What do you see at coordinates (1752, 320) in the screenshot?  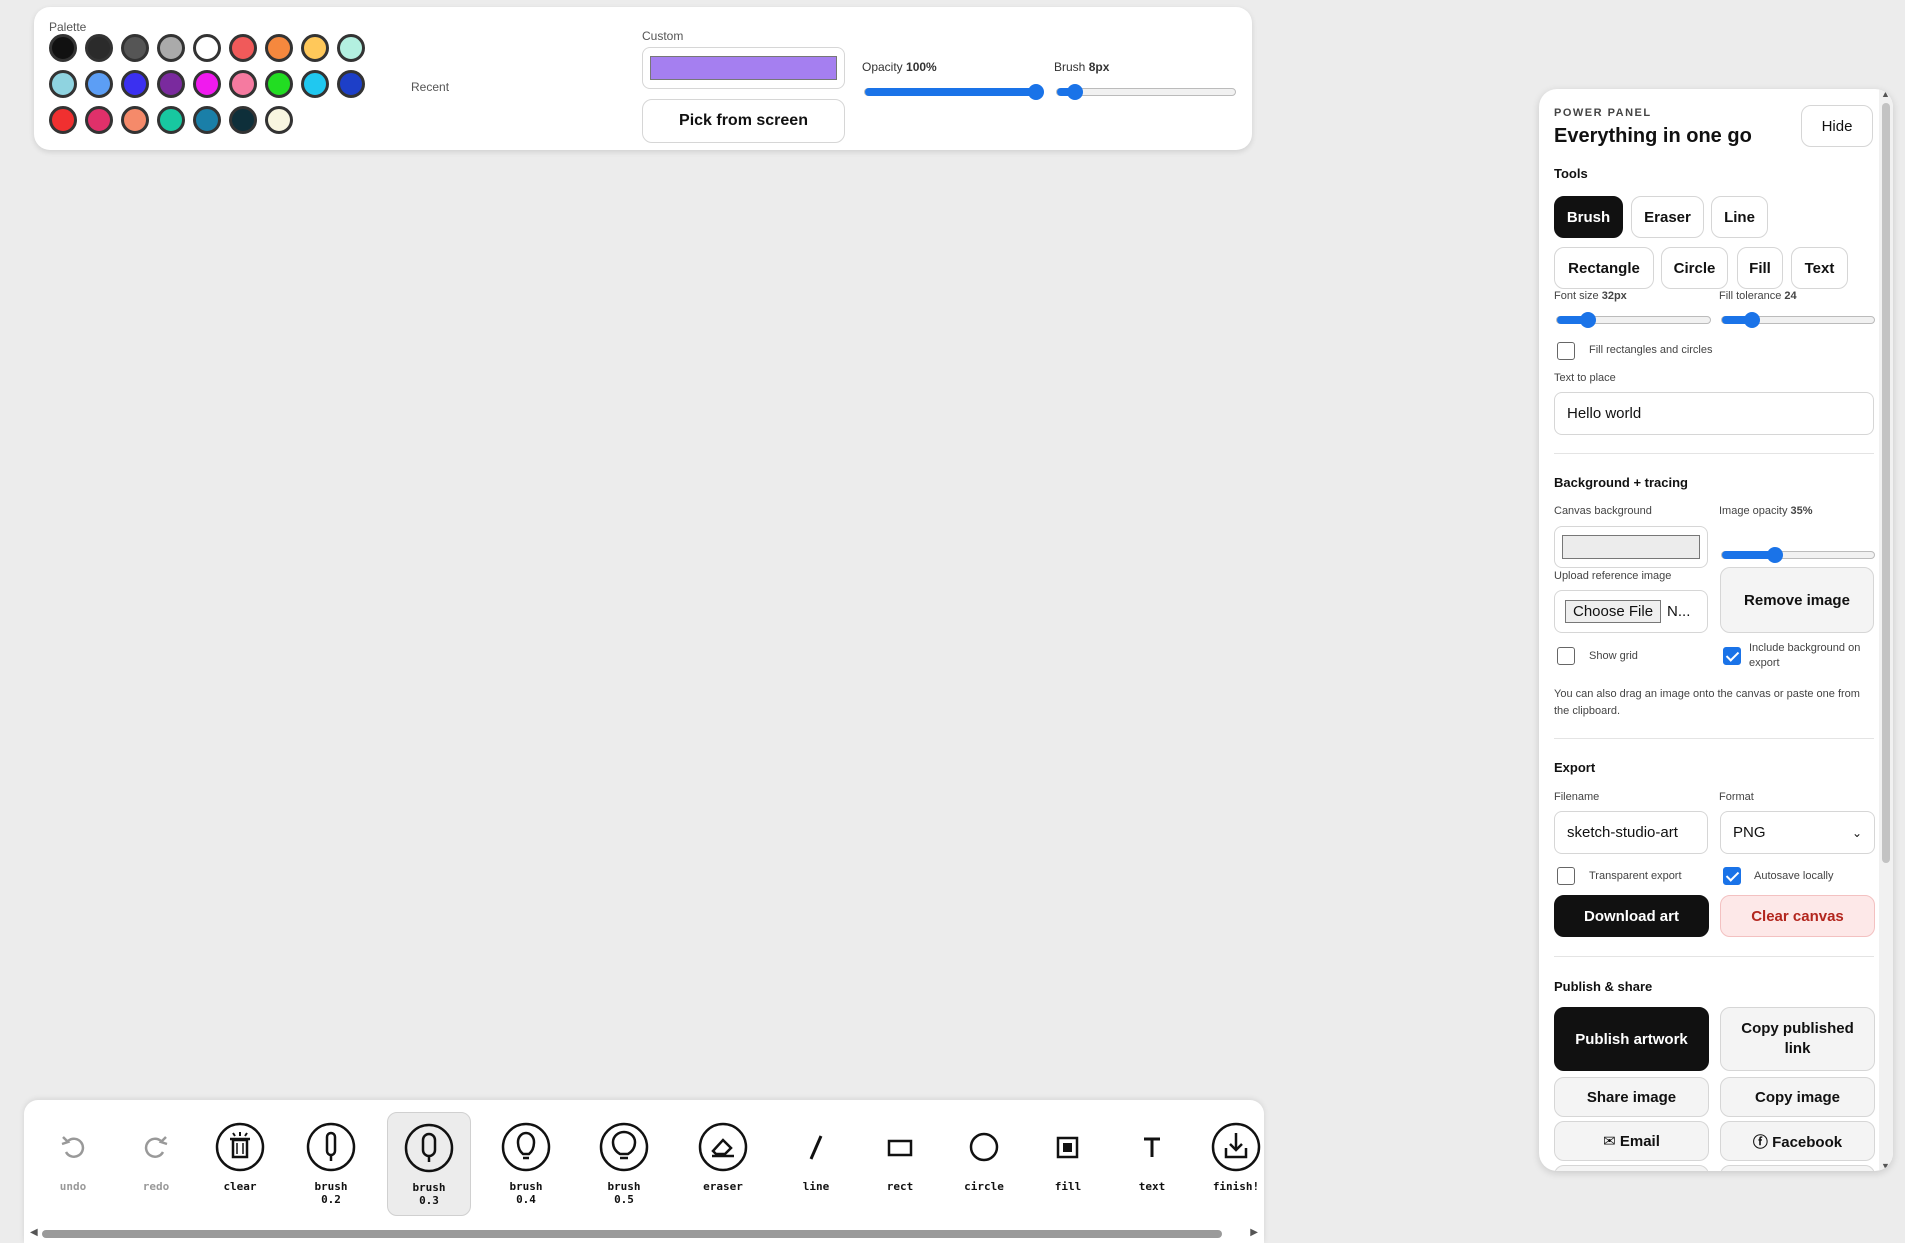 I see `fill-tolerance-slider-thumb` at bounding box center [1752, 320].